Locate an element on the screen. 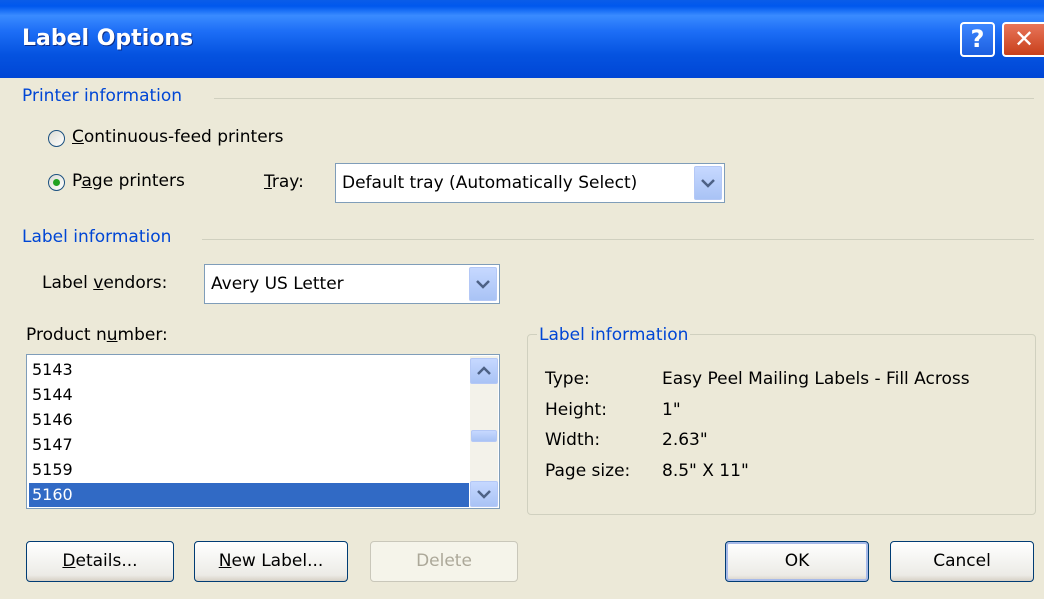 Image resolution: width=1044 pixels, height=599 pixels. page-printers-radio is located at coordinates (56, 182).